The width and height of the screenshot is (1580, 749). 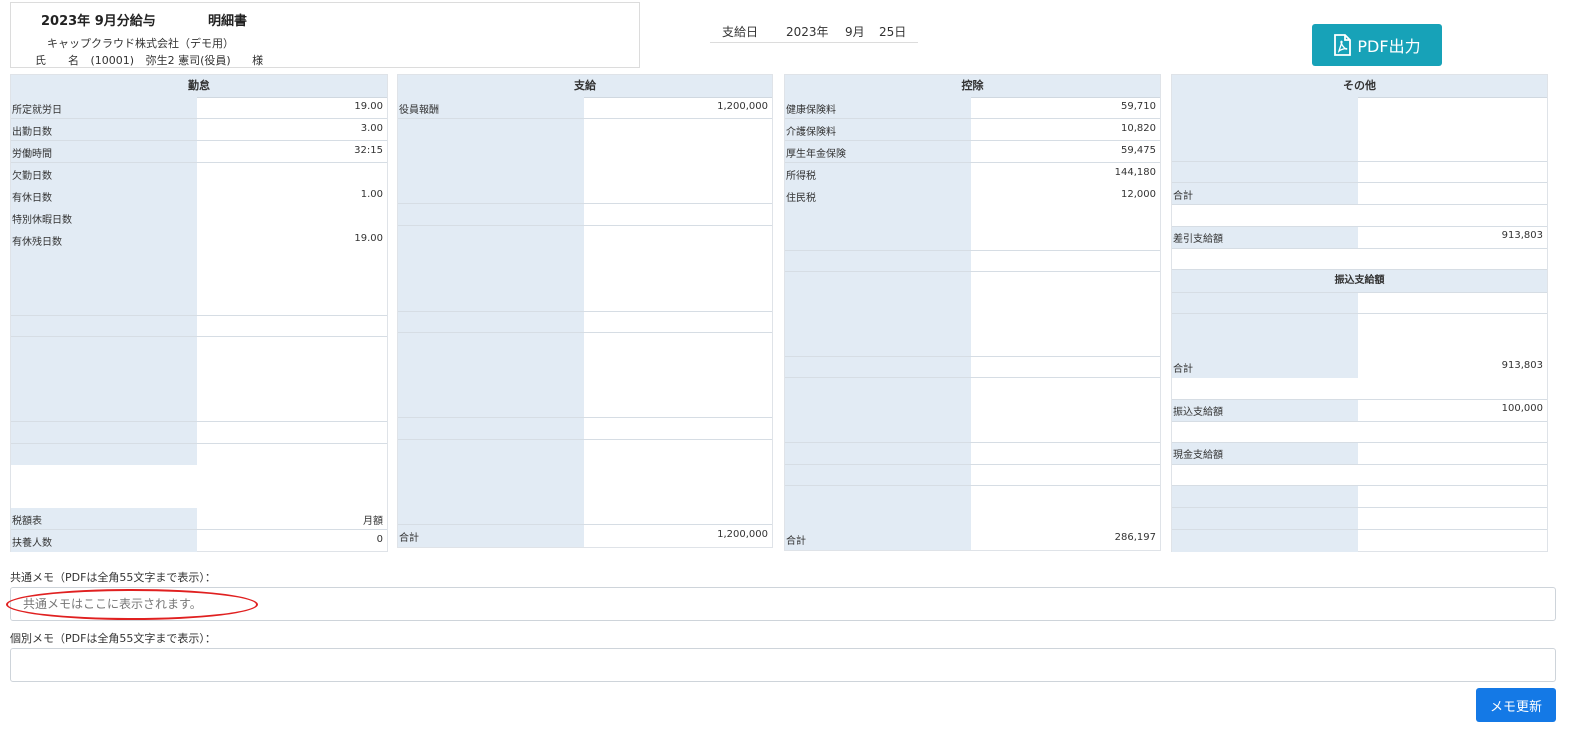 What do you see at coordinates (1198, 455) in the screenshot?
I see `cash-pay-row: 現金支給額` at bounding box center [1198, 455].